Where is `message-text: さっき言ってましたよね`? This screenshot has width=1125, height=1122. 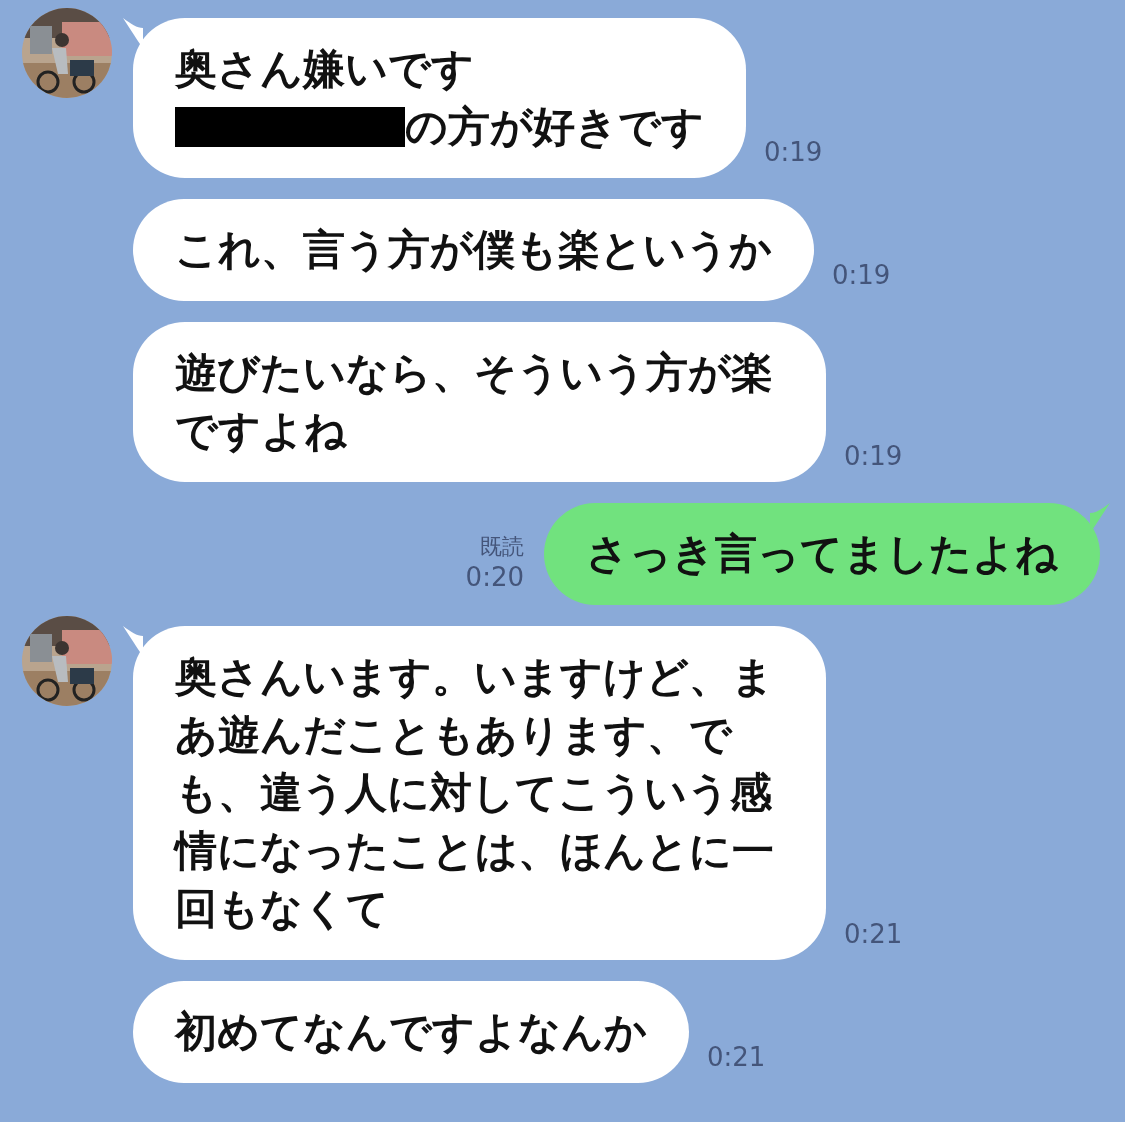
message-text: さっき言ってましたよね is located at coordinates (822, 554).